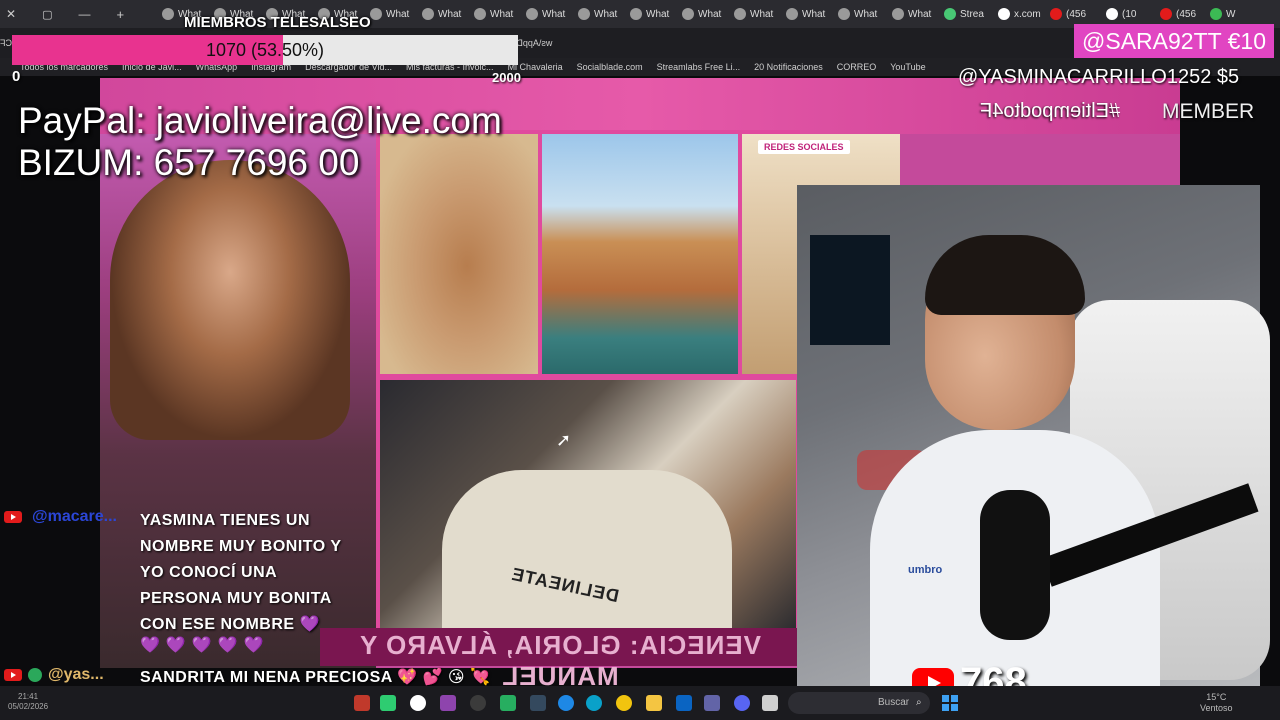 Image resolution: width=1280 pixels, height=720 pixels. What do you see at coordinates (1121, 14) in the screenshot?
I see `browser-tab: (10` at bounding box center [1121, 14].